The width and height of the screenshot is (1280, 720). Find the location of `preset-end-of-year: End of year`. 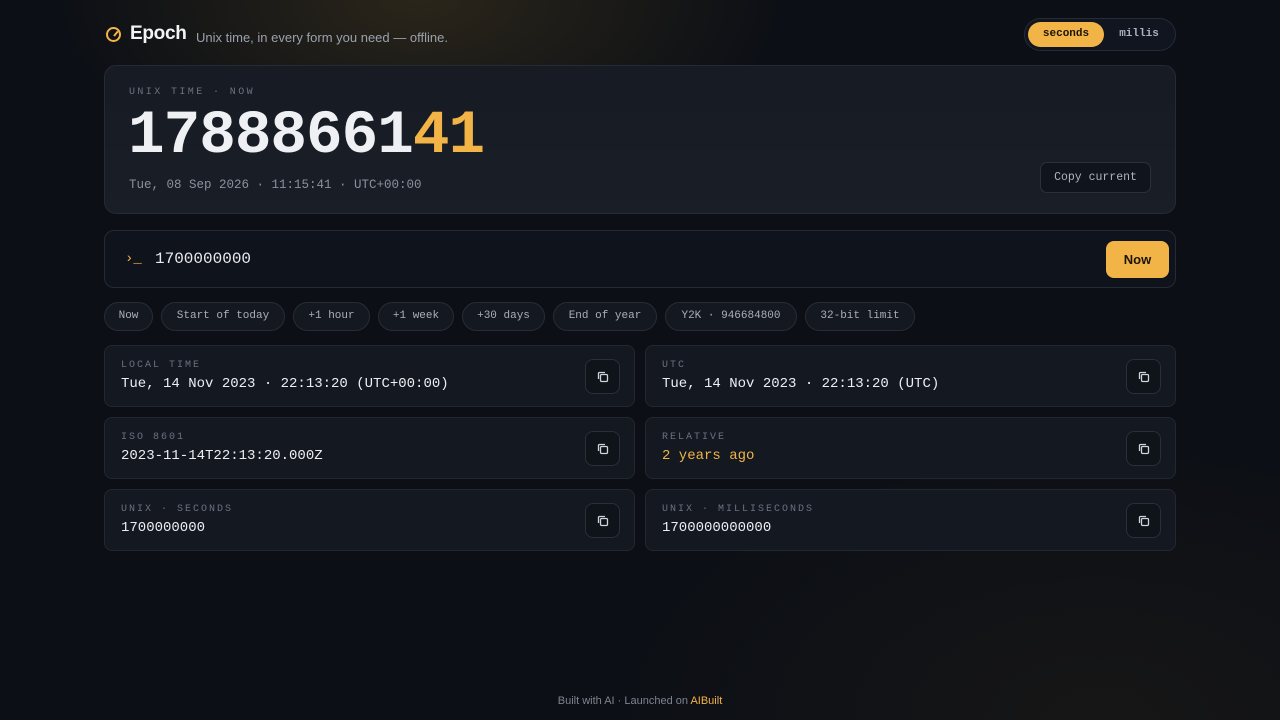

preset-end-of-year: End of year is located at coordinates (605, 316).